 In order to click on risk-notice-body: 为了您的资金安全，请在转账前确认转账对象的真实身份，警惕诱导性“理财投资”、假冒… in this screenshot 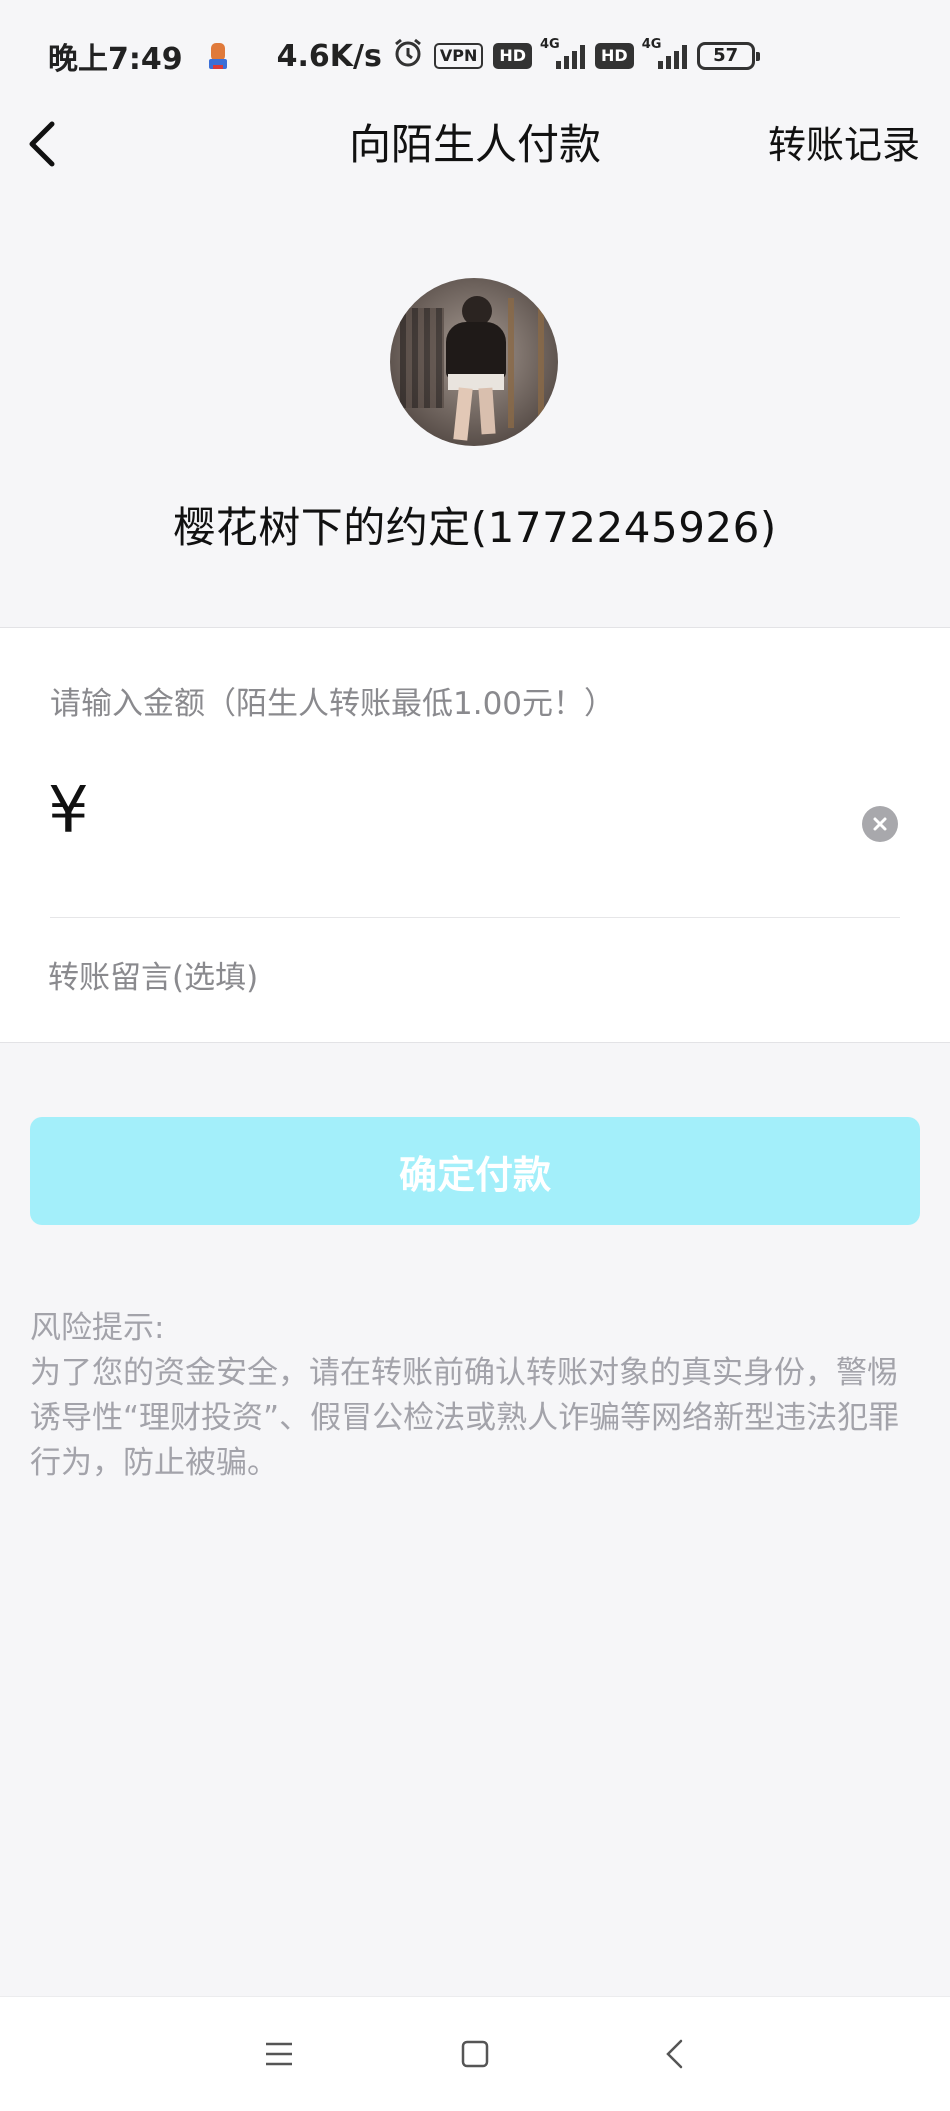, I will do `click(465, 1418)`.